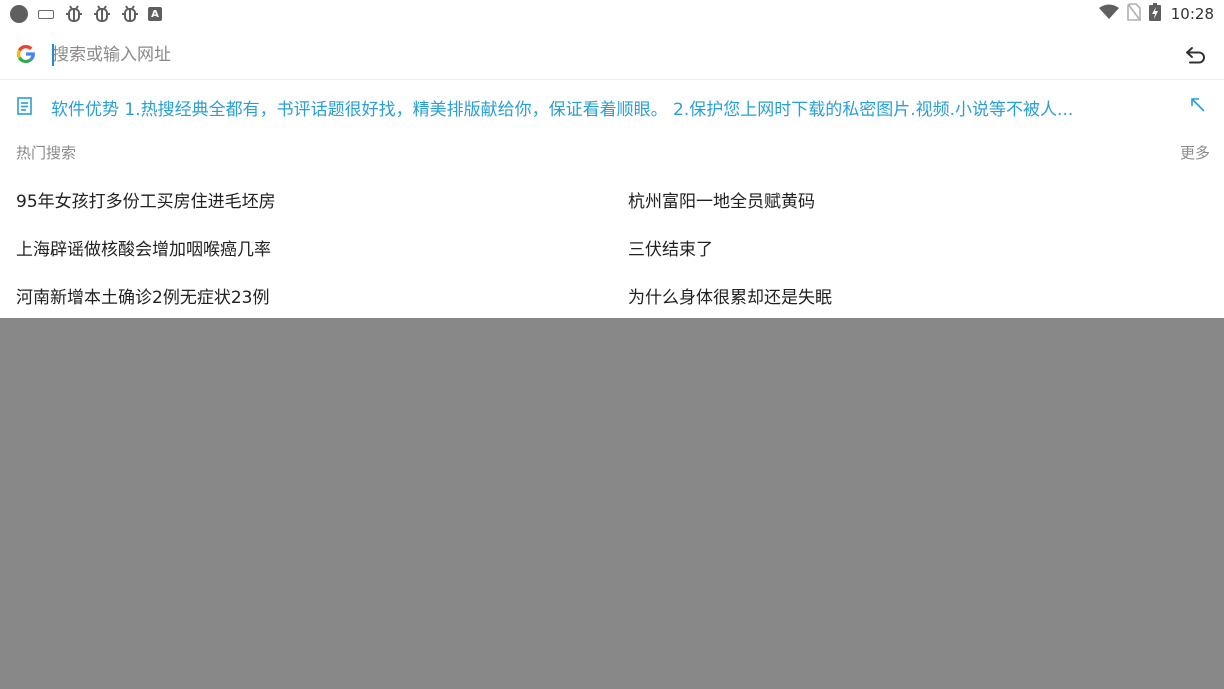  I want to click on text-cursor, so click(53, 55).